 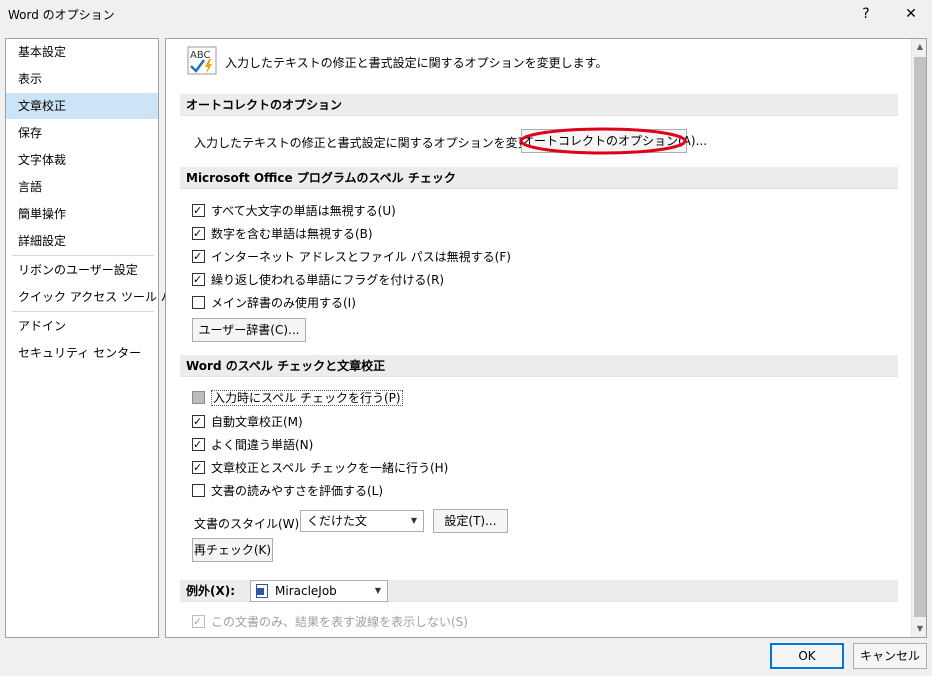 I want to click on option-ignore-internet-addresses: インターネット アドレスとファイル パスは無視する(F), so click(x=351, y=257).